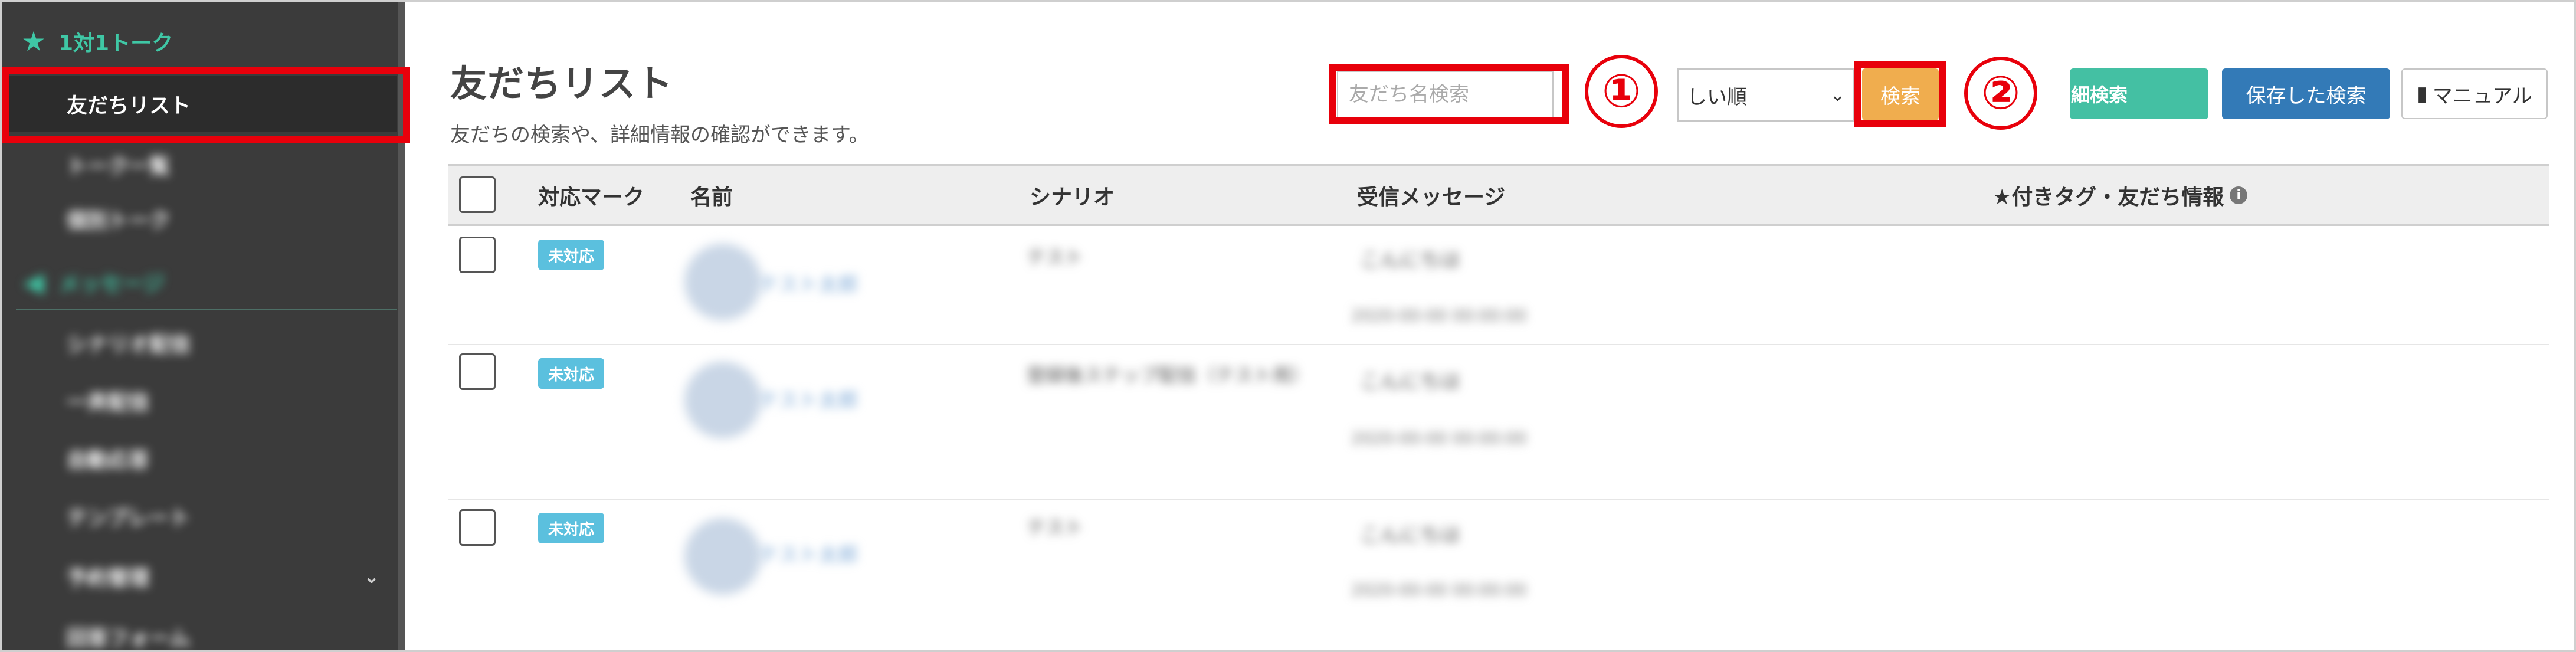 This screenshot has width=2576, height=652. Describe the element at coordinates (128, 639) in the screenshot. I see `sidebar-item-label: 回答フォーム` at that location.